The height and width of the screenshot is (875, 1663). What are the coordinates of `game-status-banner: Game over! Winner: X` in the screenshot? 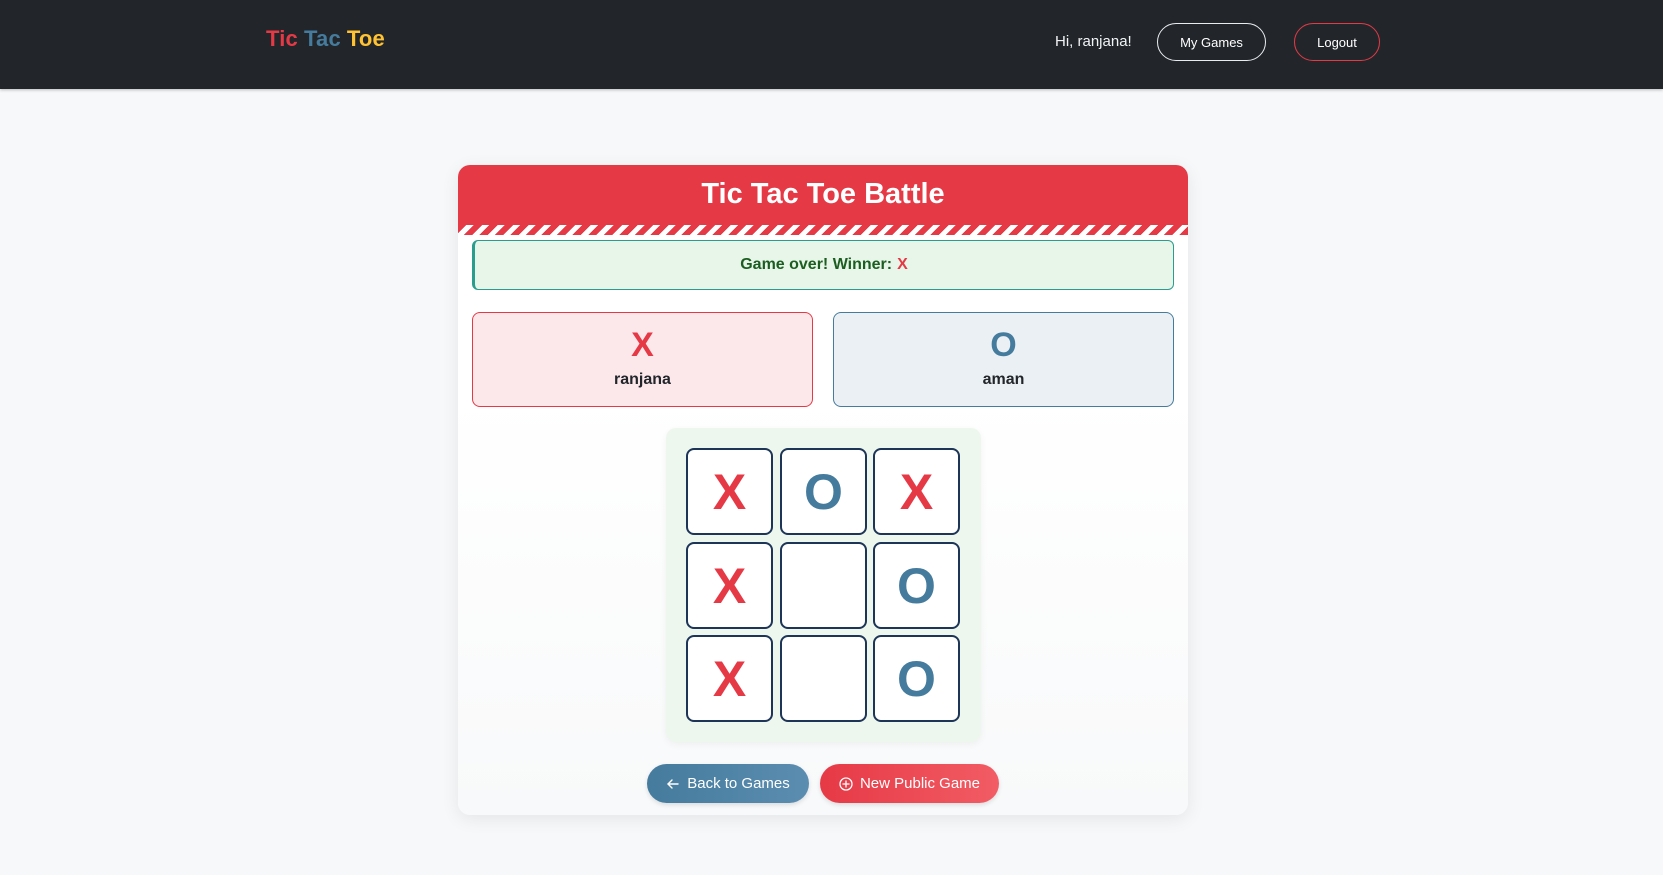 It's located at (823, 265).